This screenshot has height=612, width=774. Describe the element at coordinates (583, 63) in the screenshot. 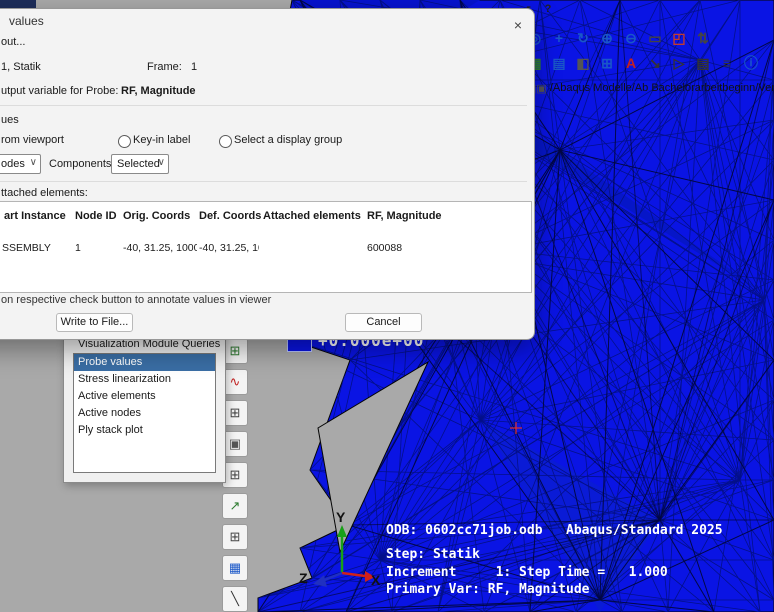

I see `plot-deformed-icon: ◧` at that location.